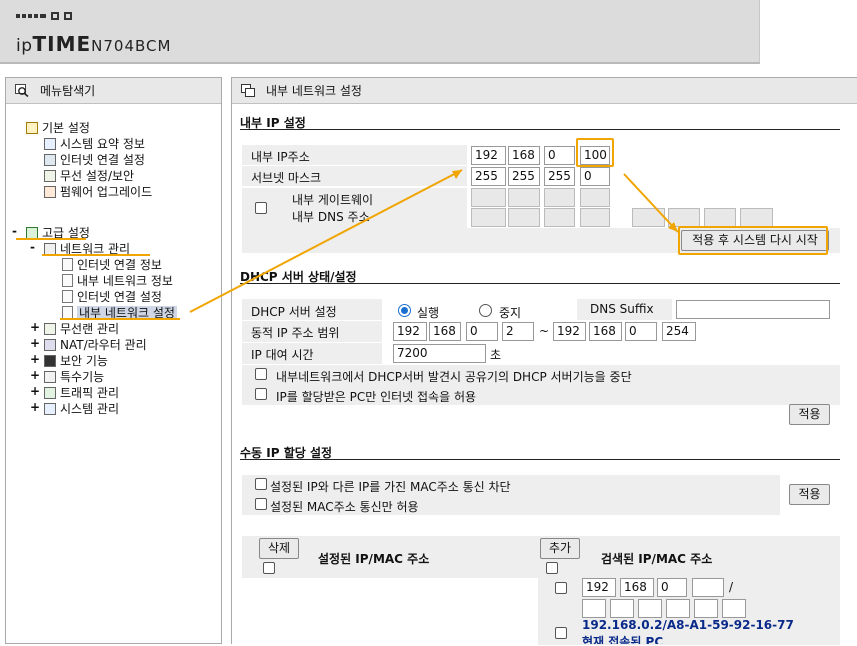 Image resolution: width=857 pixels, height=646 pixels. What do you see at coordinates (524, 155) in the screenshot?
I see `ip-octet-2: 168` at bounding box center [524, 155].